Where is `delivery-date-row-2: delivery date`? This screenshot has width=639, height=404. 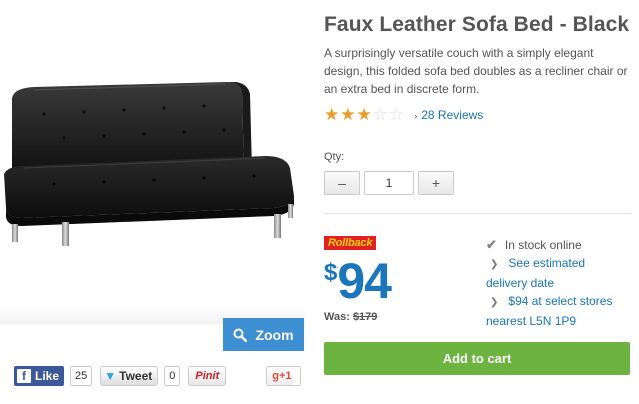
delivery-date-row-2: delivery date is located at coordinates (561, 283).